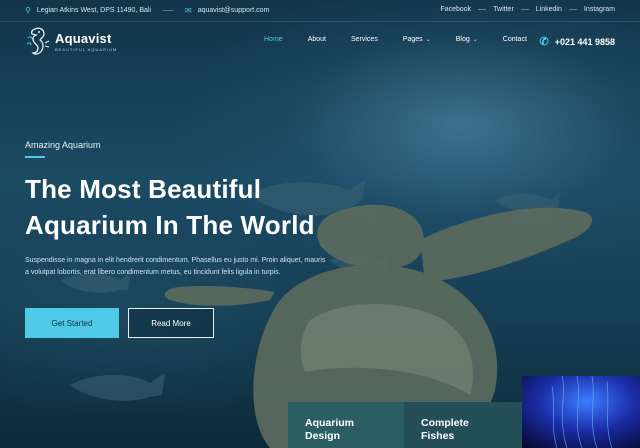  I want to click on card-title-line1: Complete, so click(445, 423).